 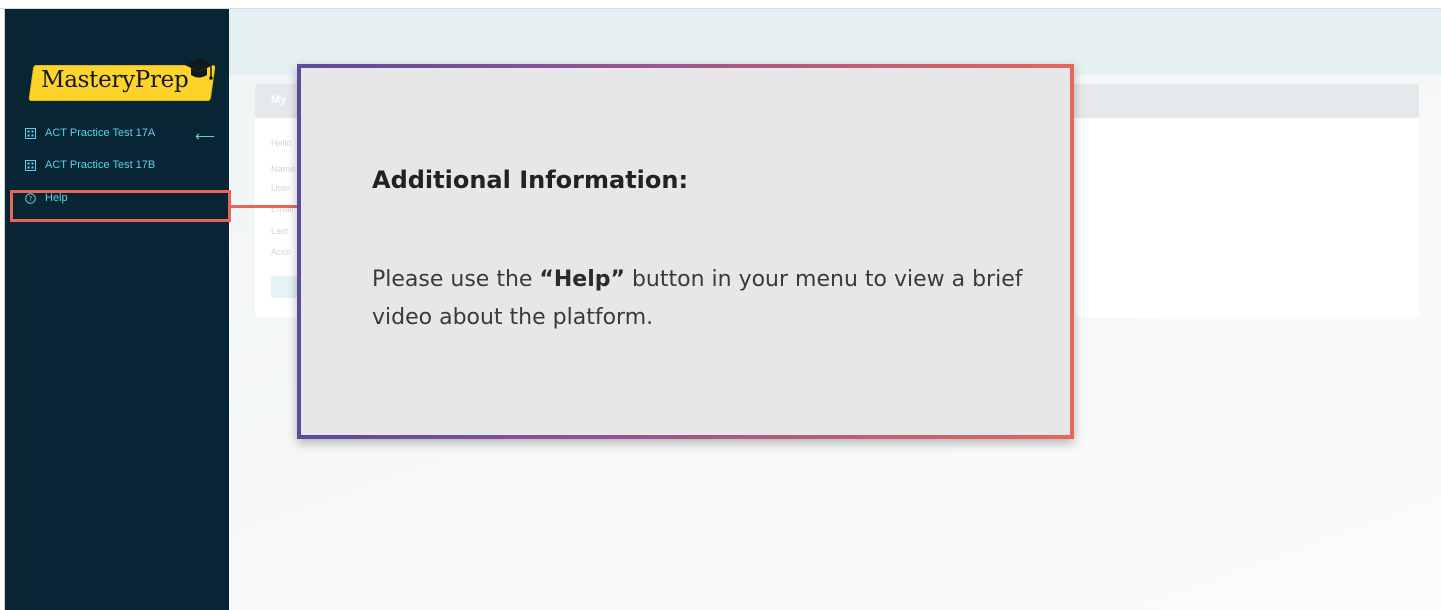 I want to click on sidebar-item-label: ACT Practice Test 17A, so click(x=100, y=133).